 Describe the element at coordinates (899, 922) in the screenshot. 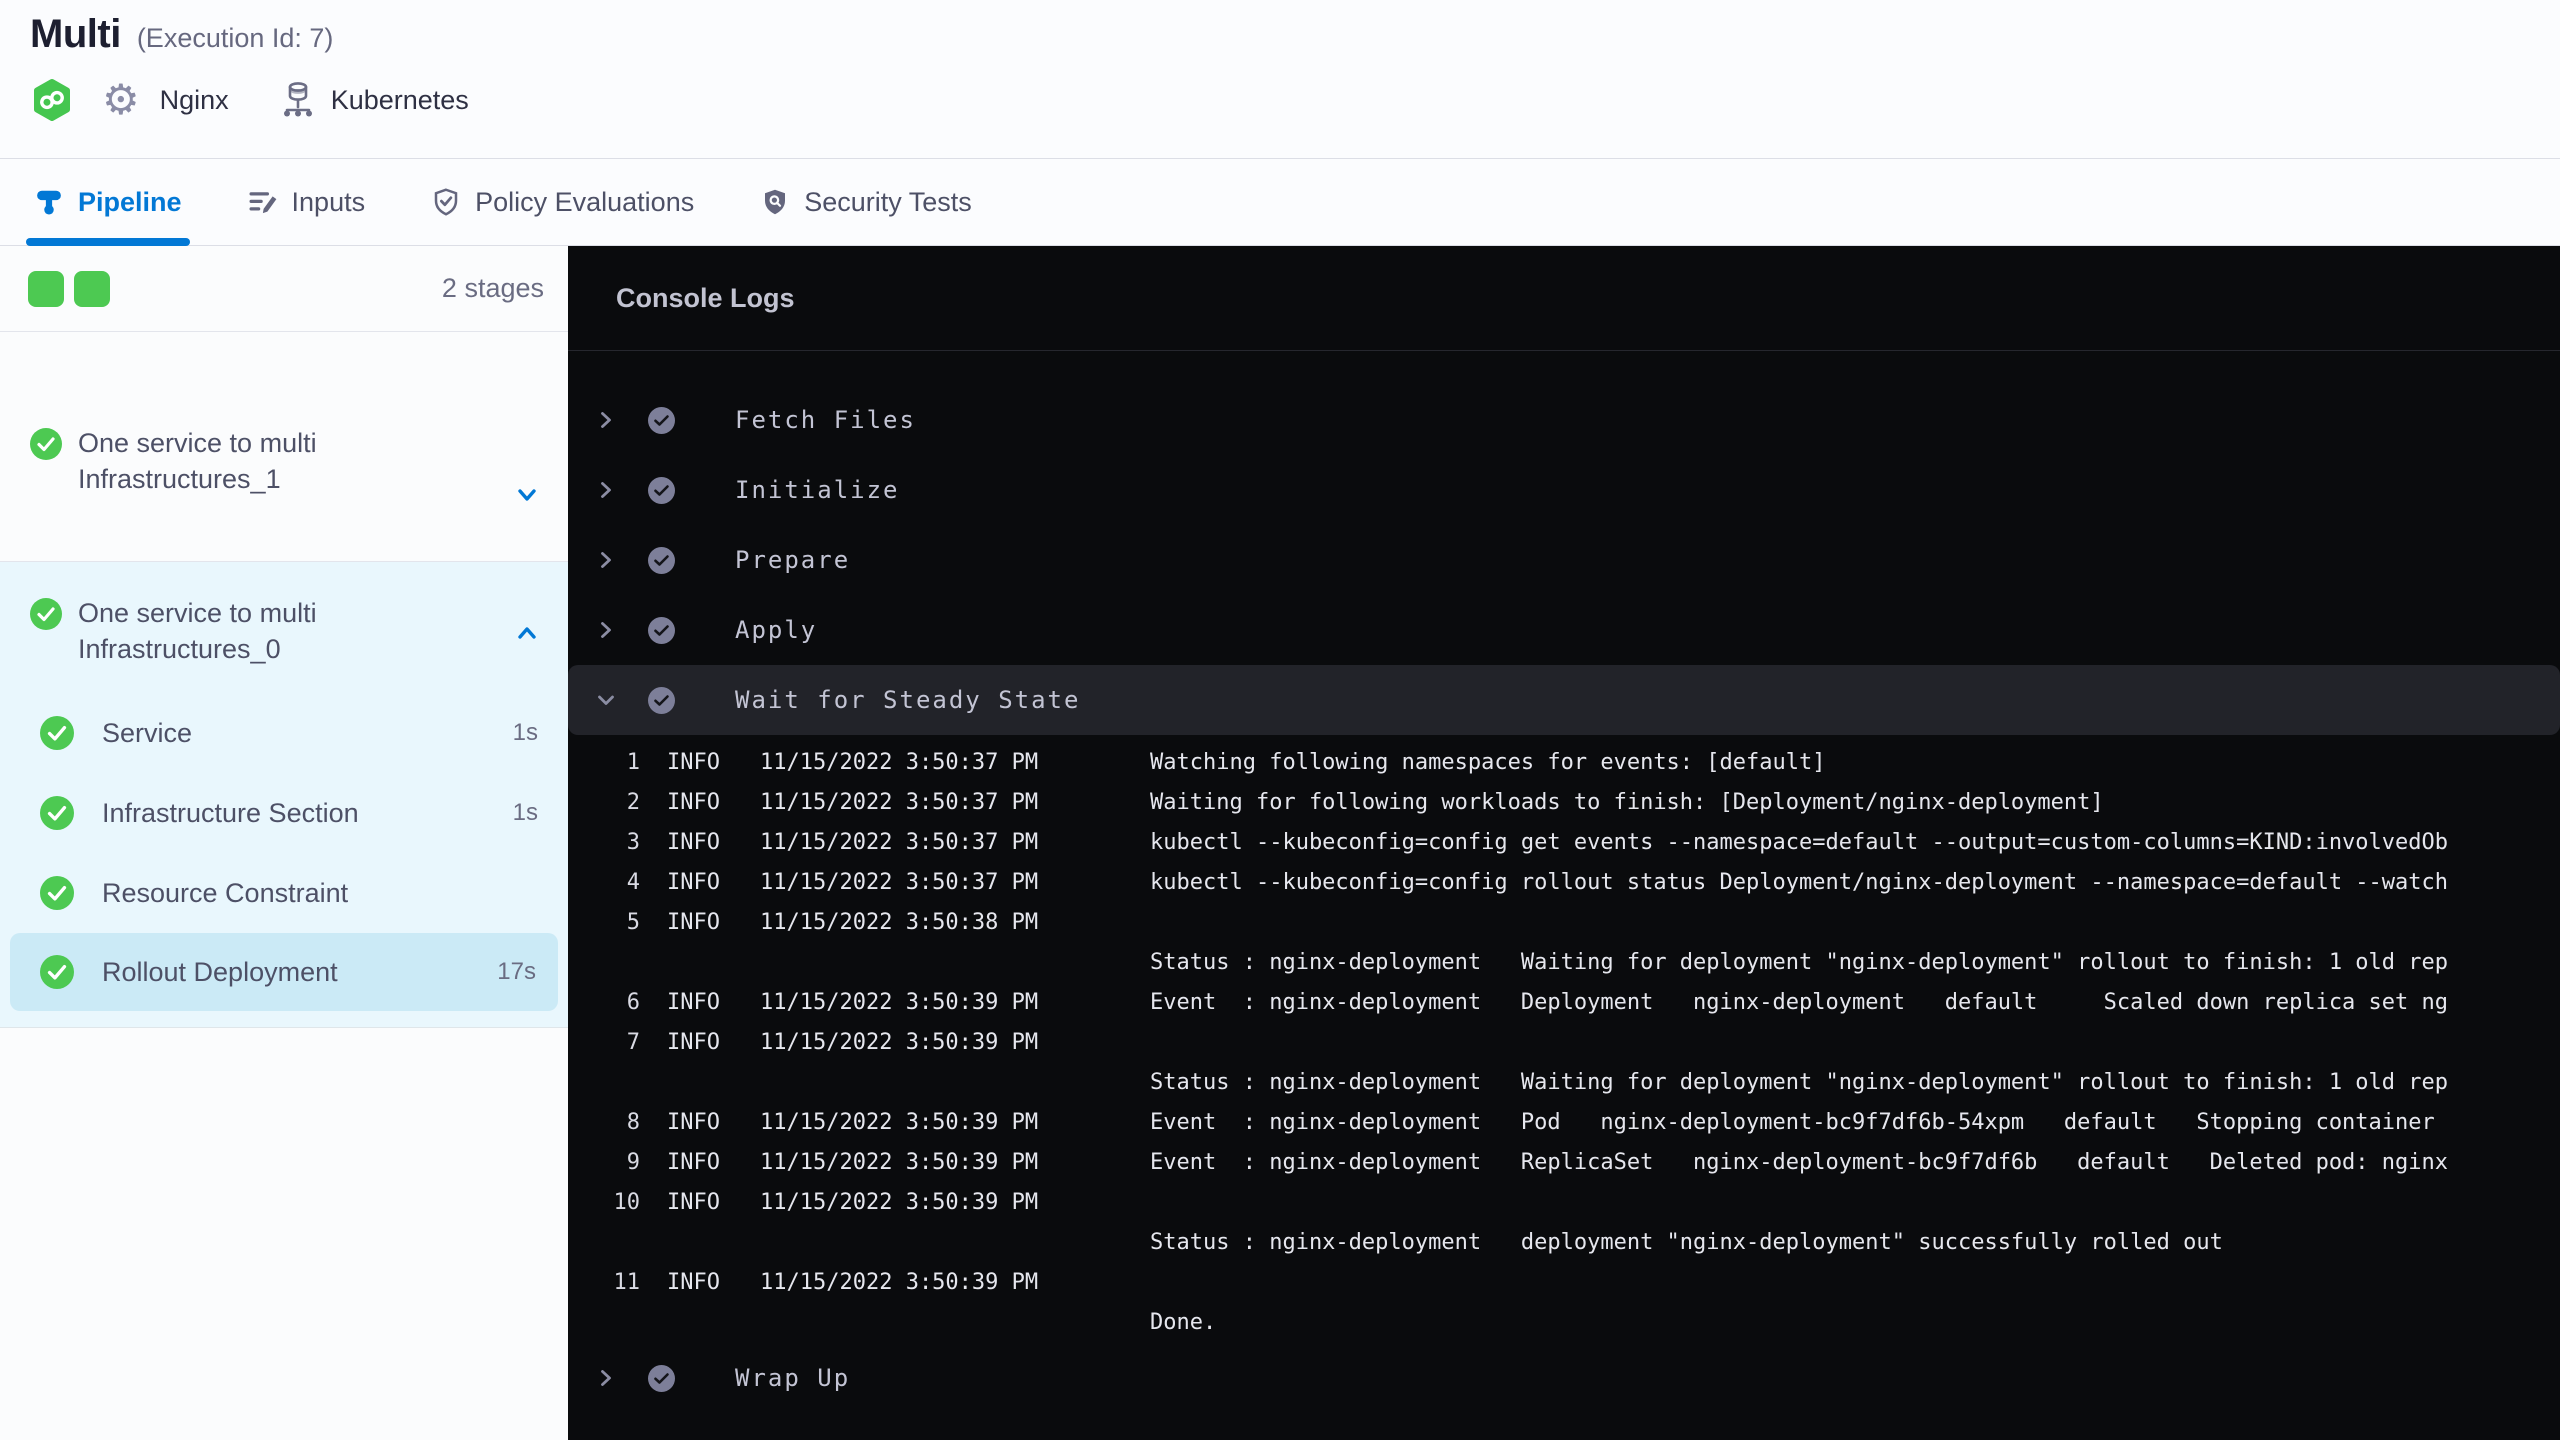

I see `log-timestamp: 11/15/2022 3:50:38 PM` at that location.